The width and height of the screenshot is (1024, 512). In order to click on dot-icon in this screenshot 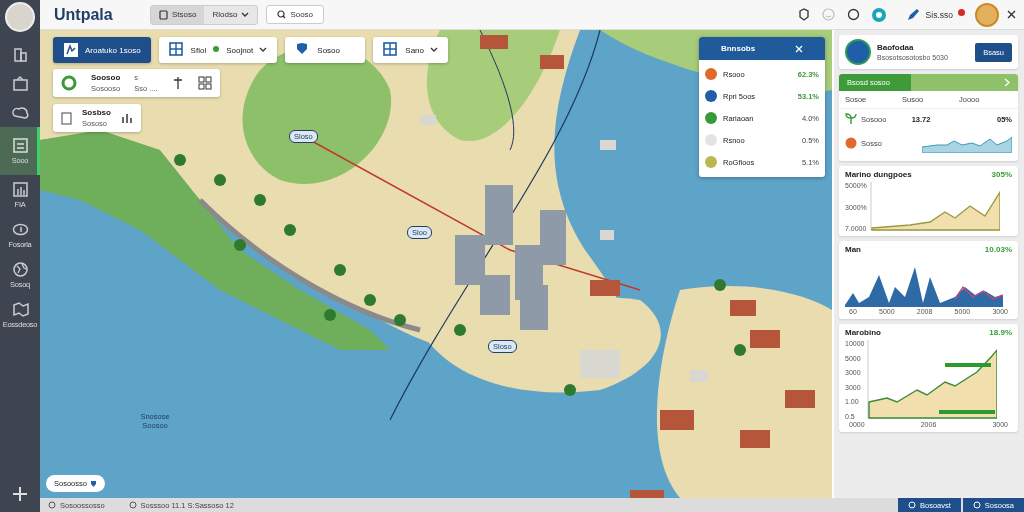, I will do `click(851, 143)`.